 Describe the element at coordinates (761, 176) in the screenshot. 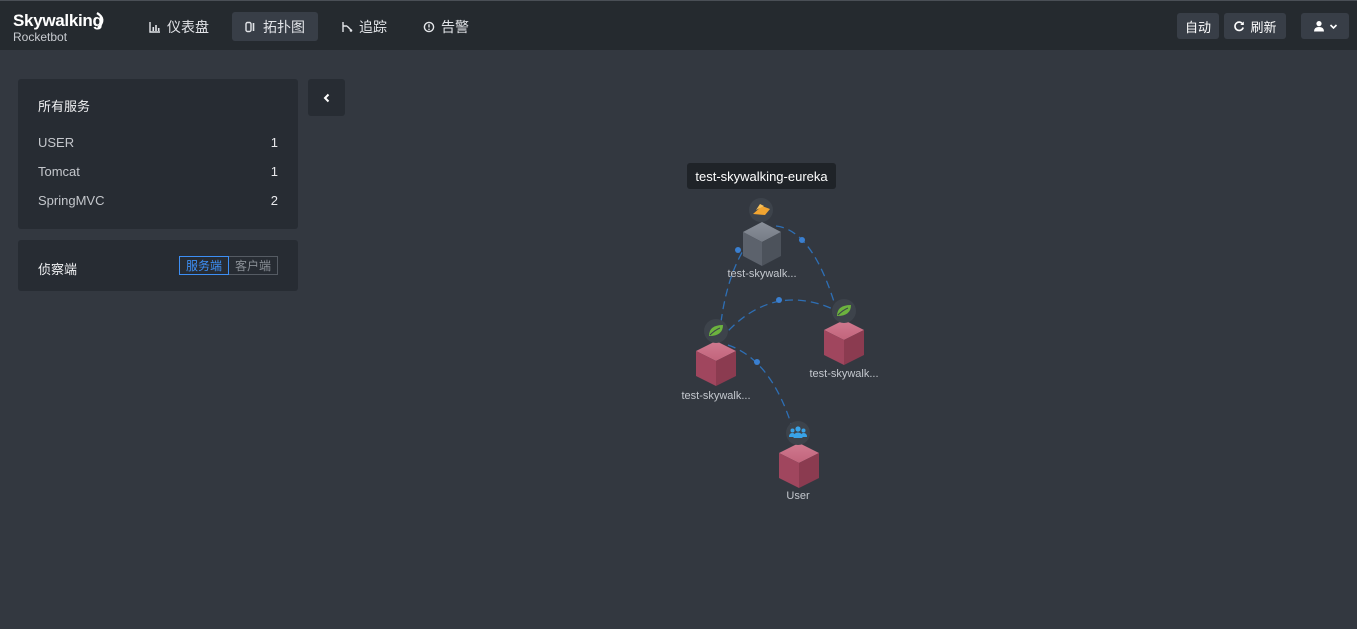

I see `node-tooltip: test-skywalking-eureka` at that location.